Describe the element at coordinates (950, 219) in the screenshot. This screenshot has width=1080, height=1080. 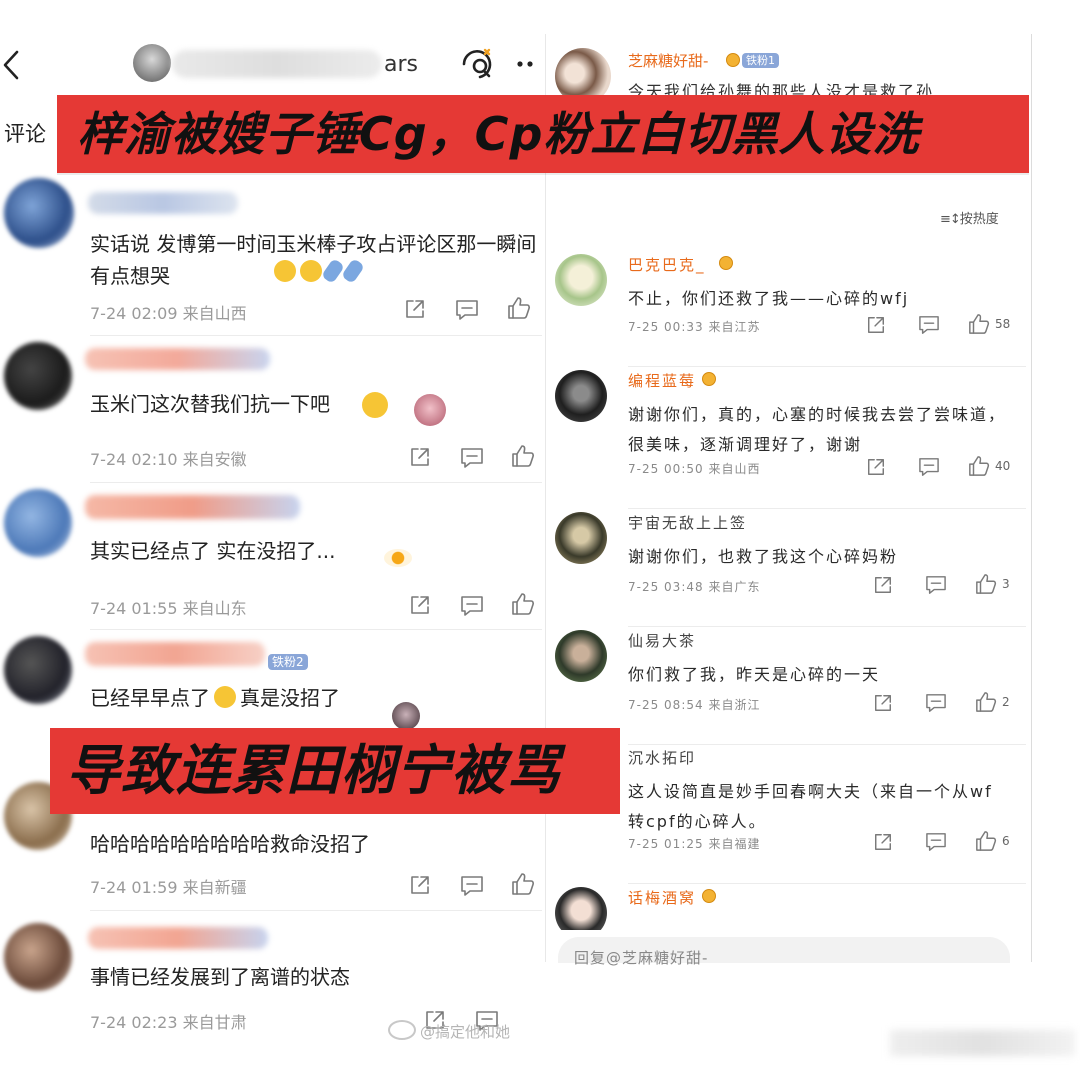
I see `sort-icon: ≡↕` at that location.